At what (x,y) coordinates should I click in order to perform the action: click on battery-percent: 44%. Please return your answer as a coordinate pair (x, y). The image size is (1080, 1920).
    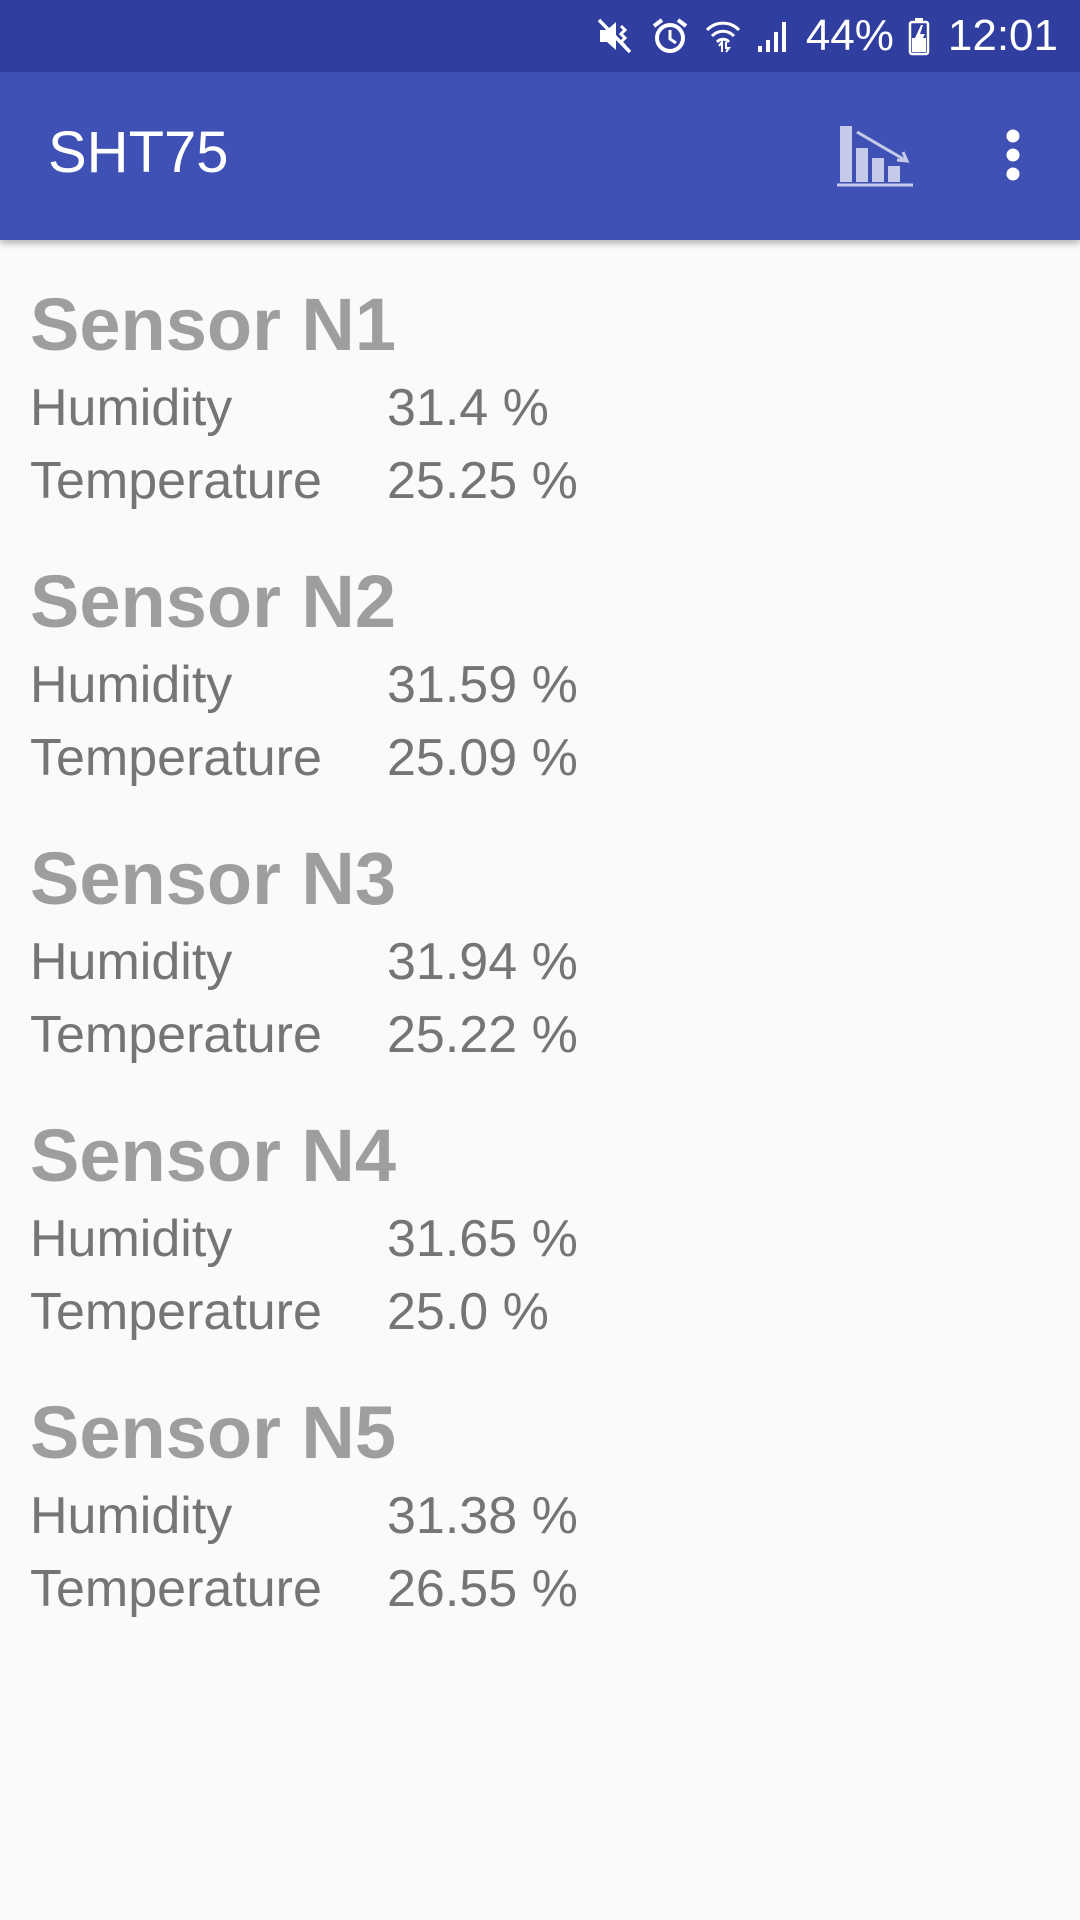
    Looking at the image, I should click on (849, 35).